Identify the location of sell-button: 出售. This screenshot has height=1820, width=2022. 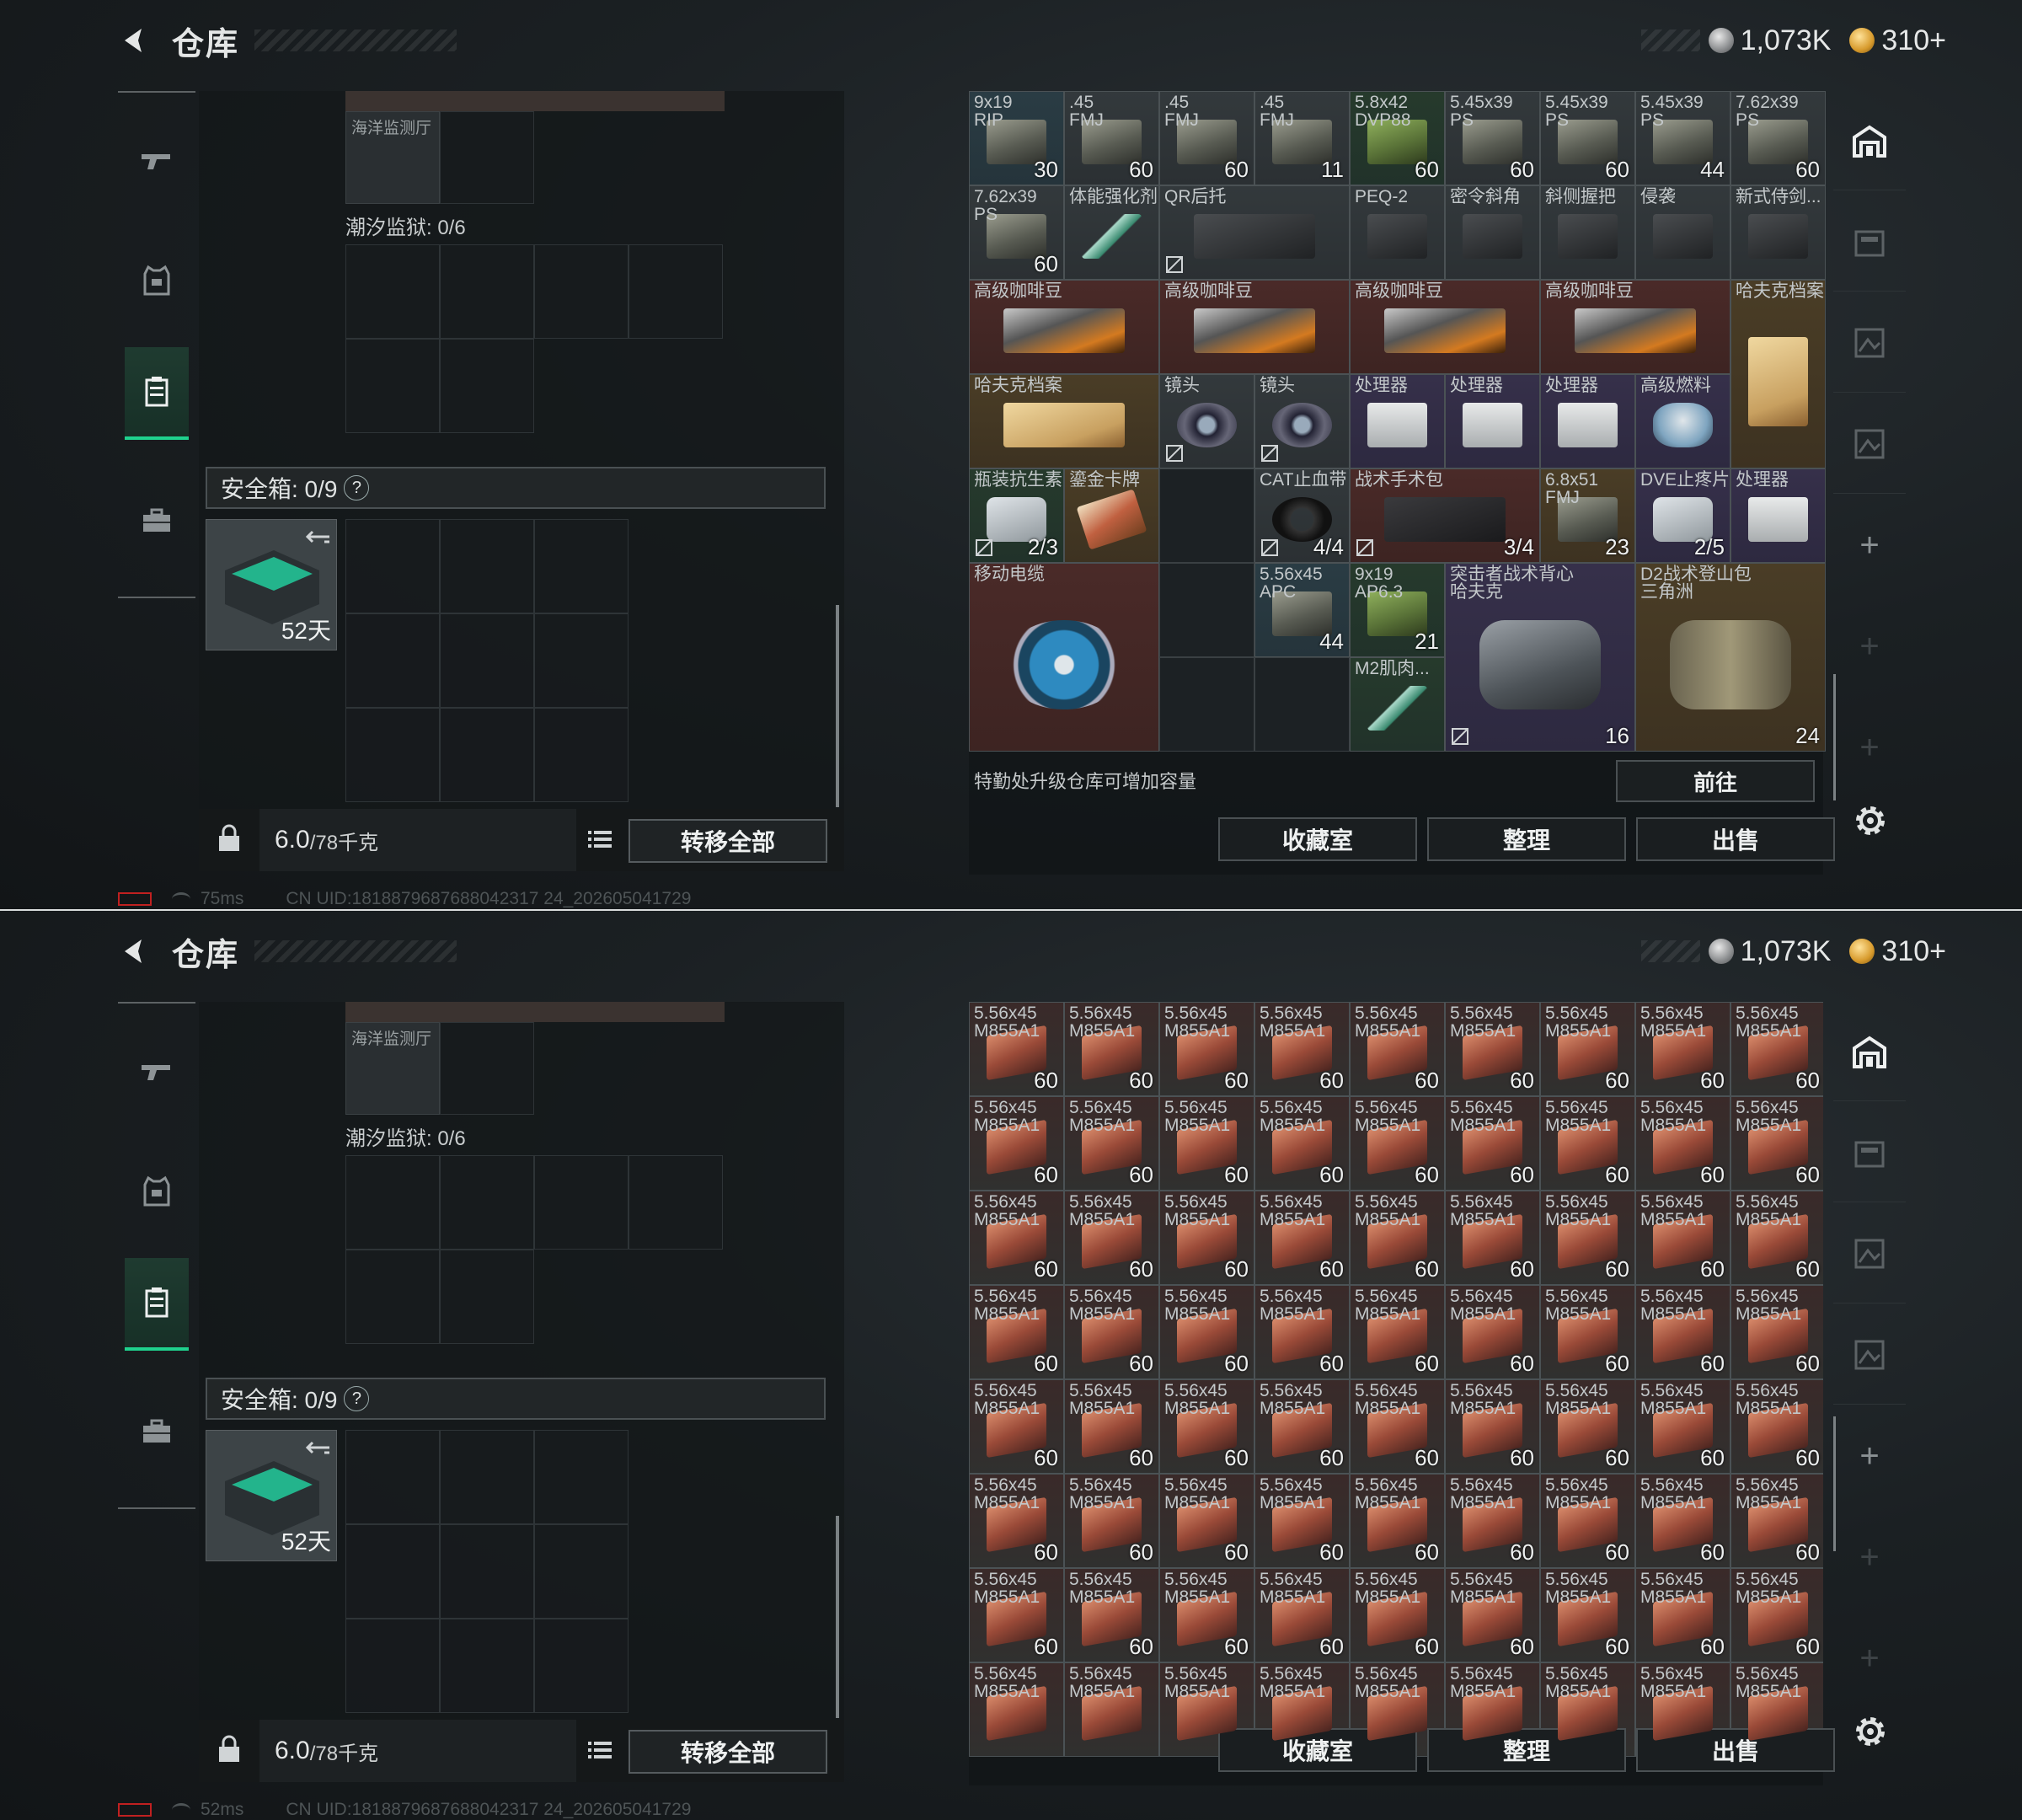
(1735, 839).